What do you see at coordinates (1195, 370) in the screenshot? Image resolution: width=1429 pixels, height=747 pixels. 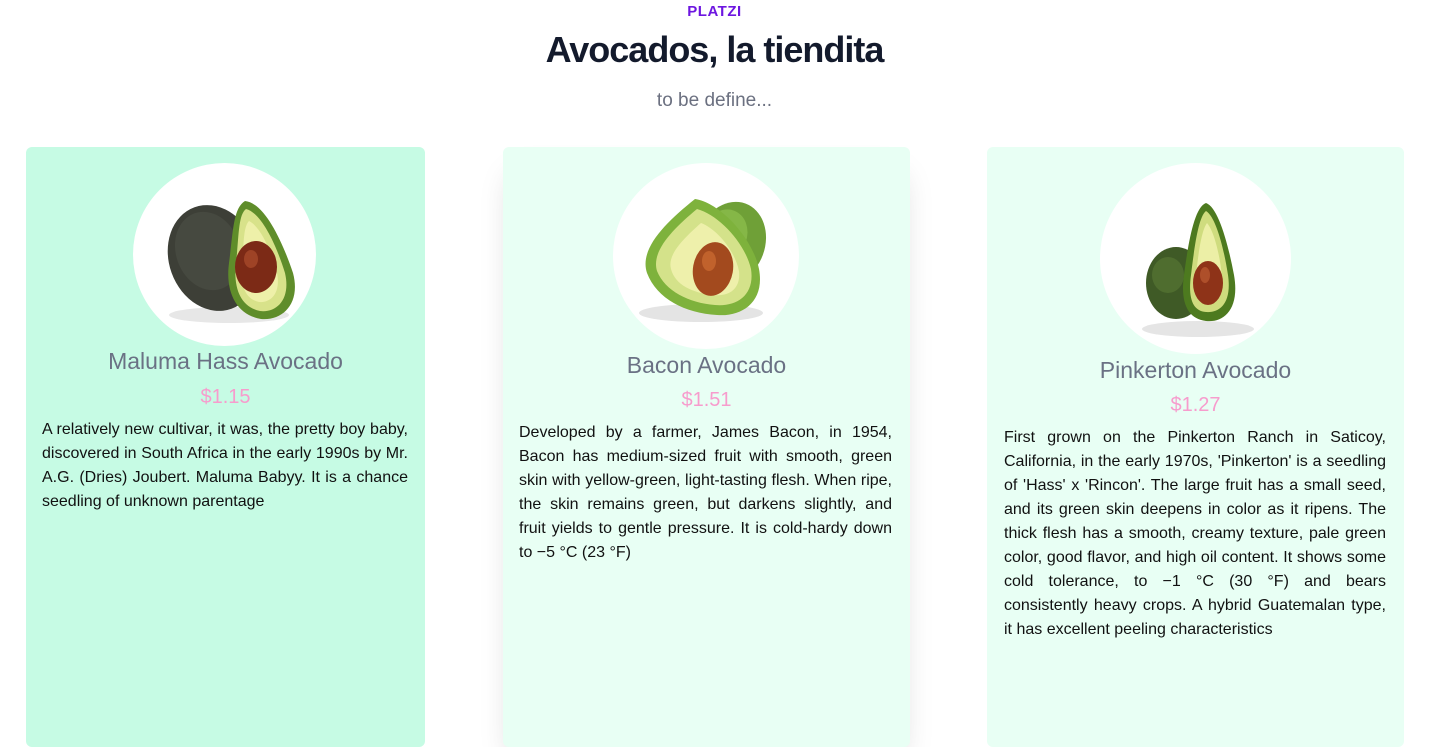 I see `product-name: Pinkerton Avocado` at bounding box center [1195, 370].